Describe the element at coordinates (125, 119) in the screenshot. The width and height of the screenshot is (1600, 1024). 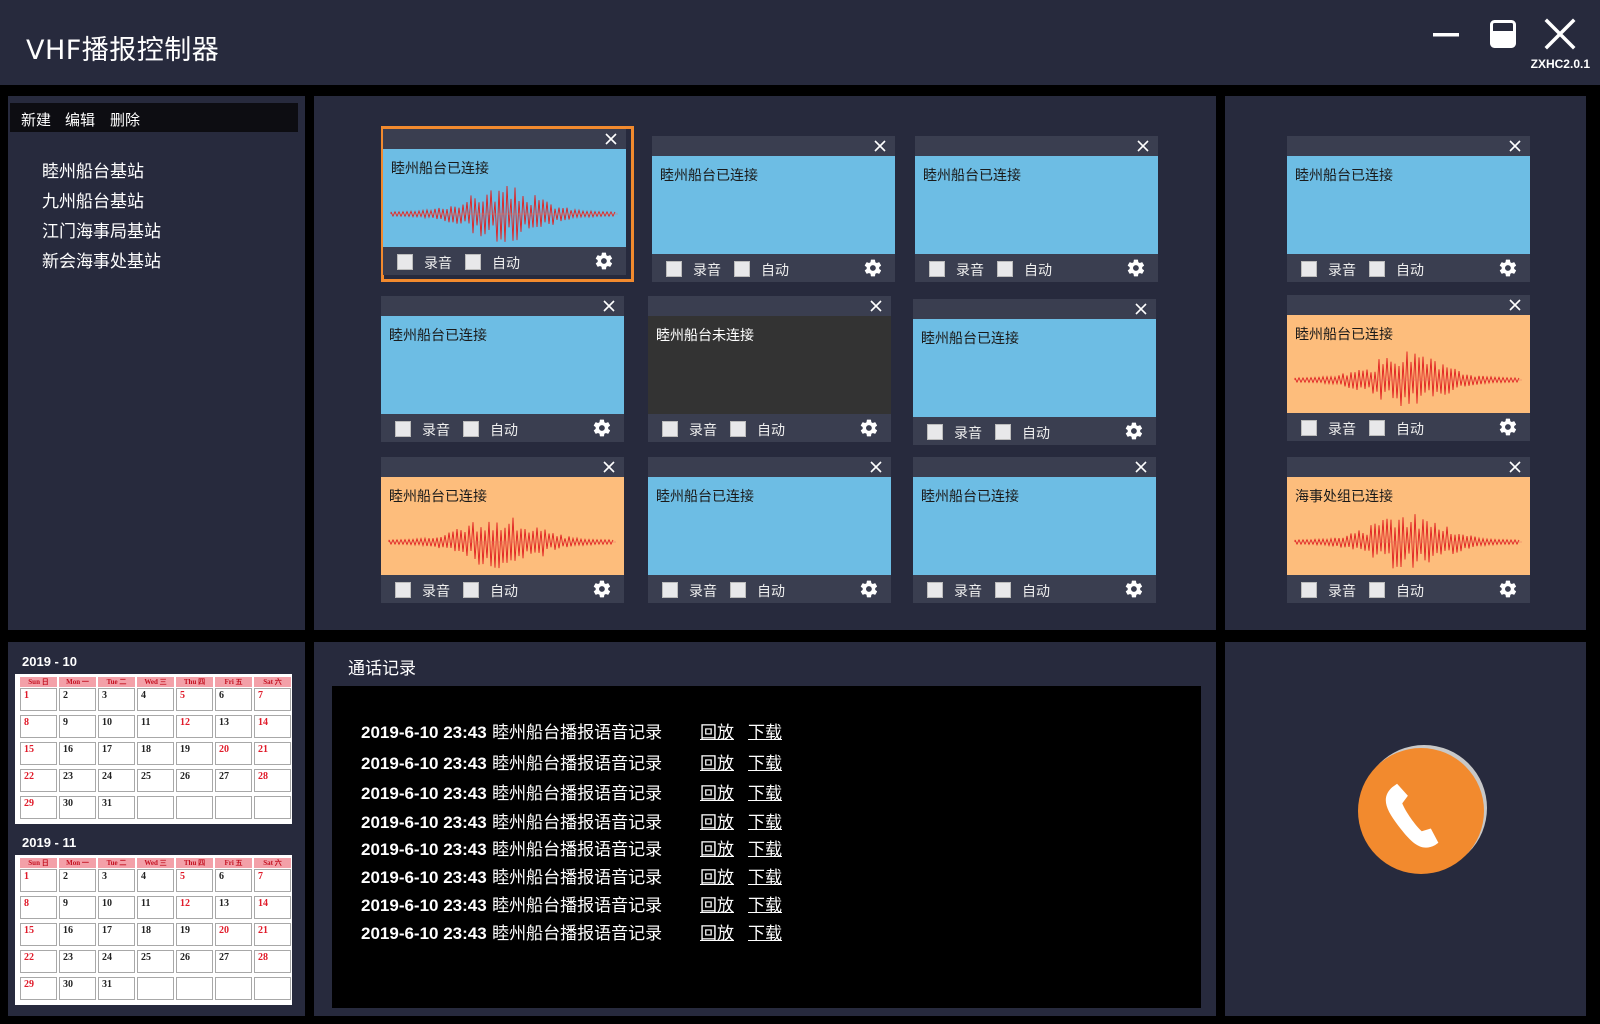
I see `delete-button: 删除` at that location.